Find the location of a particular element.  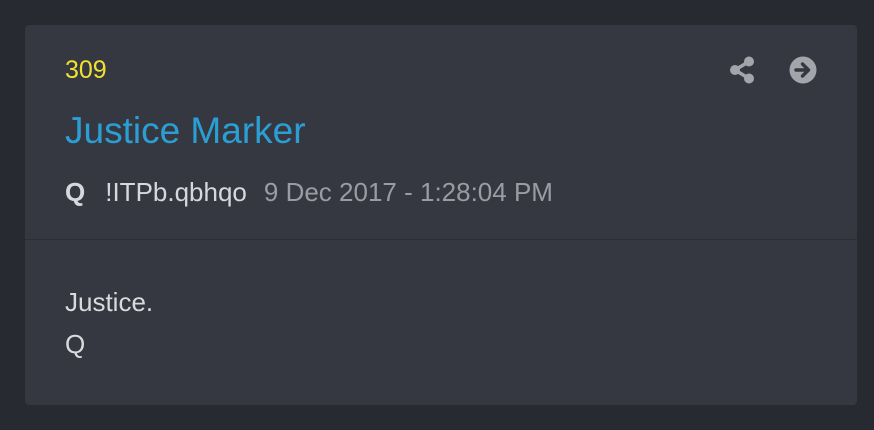

post-number: 309 is located at coordinates (86, 70).